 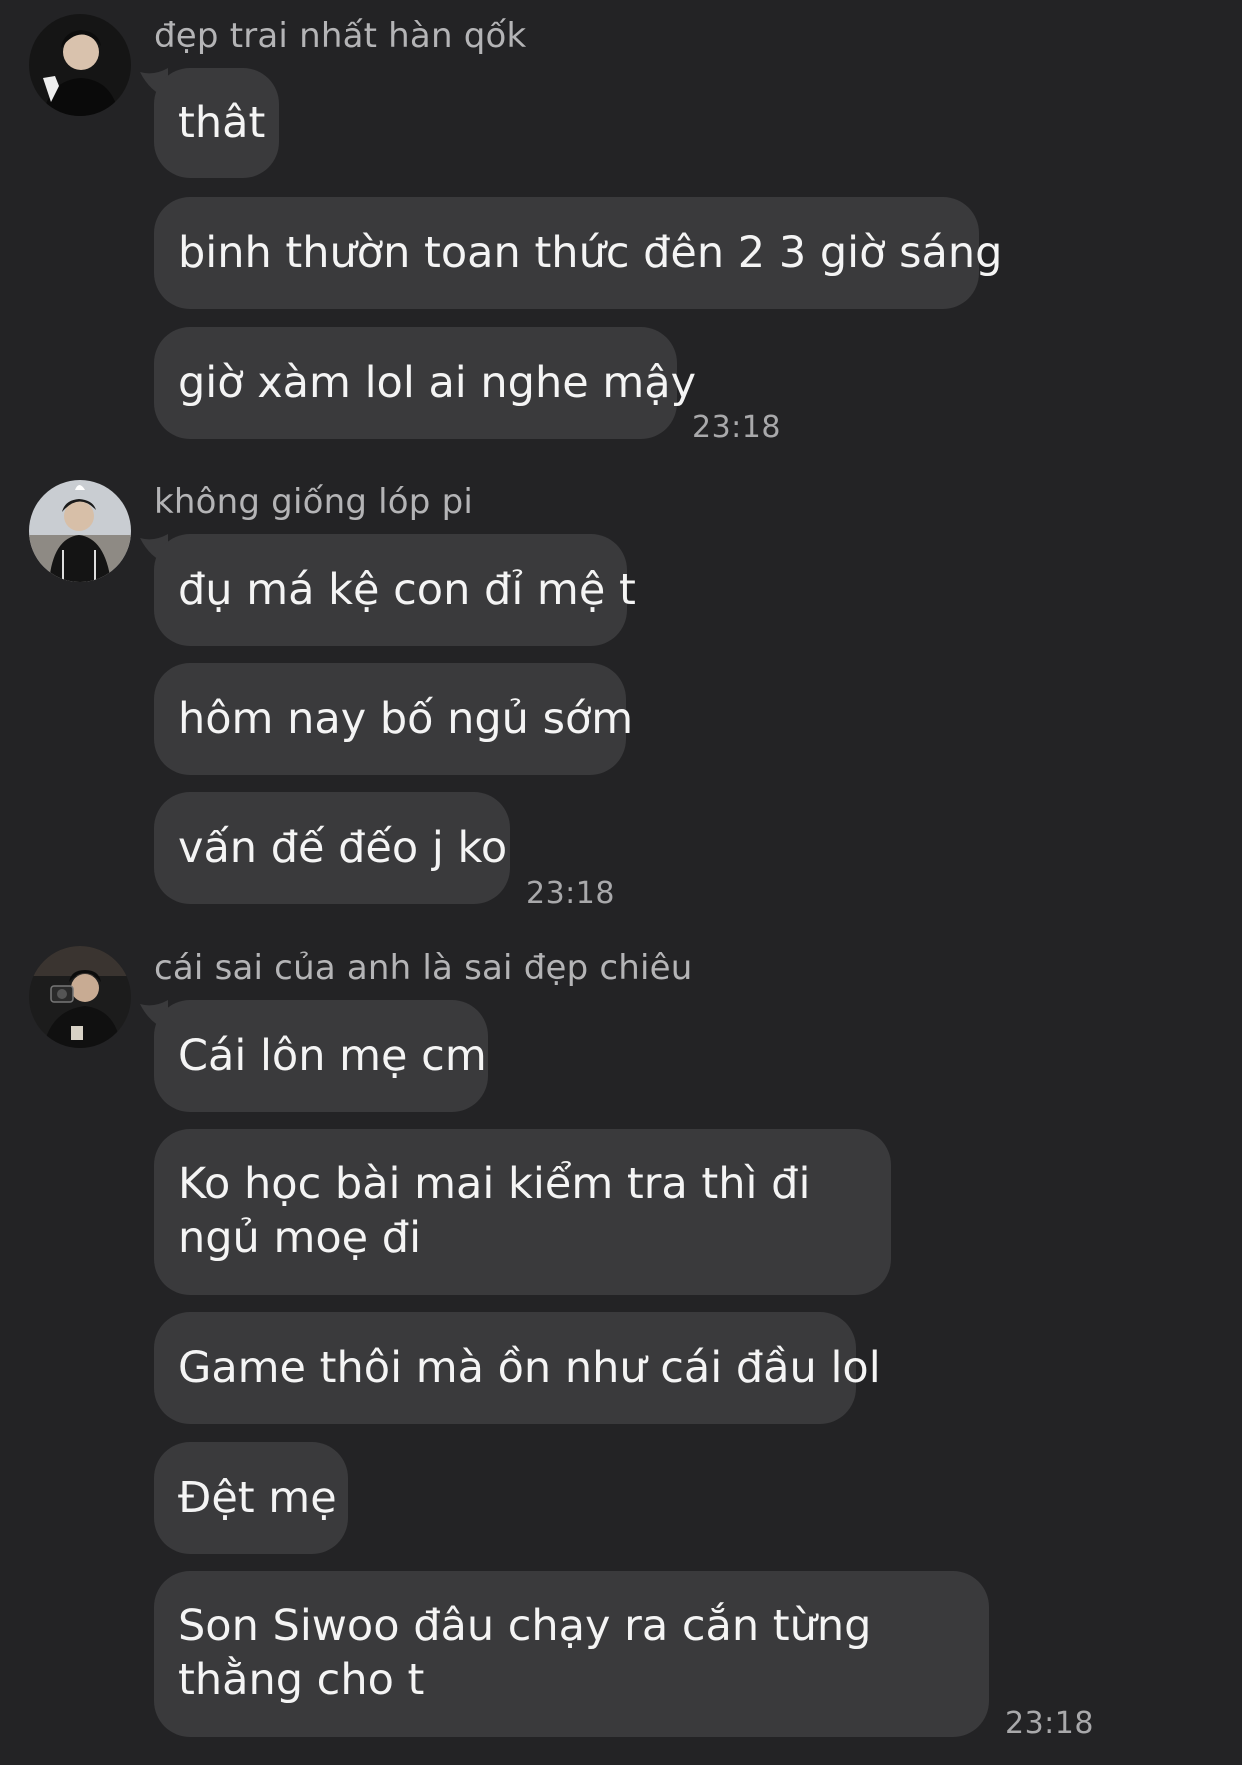 I want to click on message-bubble: Game thôi mà ồn như cái đầu lol, so click(x=517, y=1368).